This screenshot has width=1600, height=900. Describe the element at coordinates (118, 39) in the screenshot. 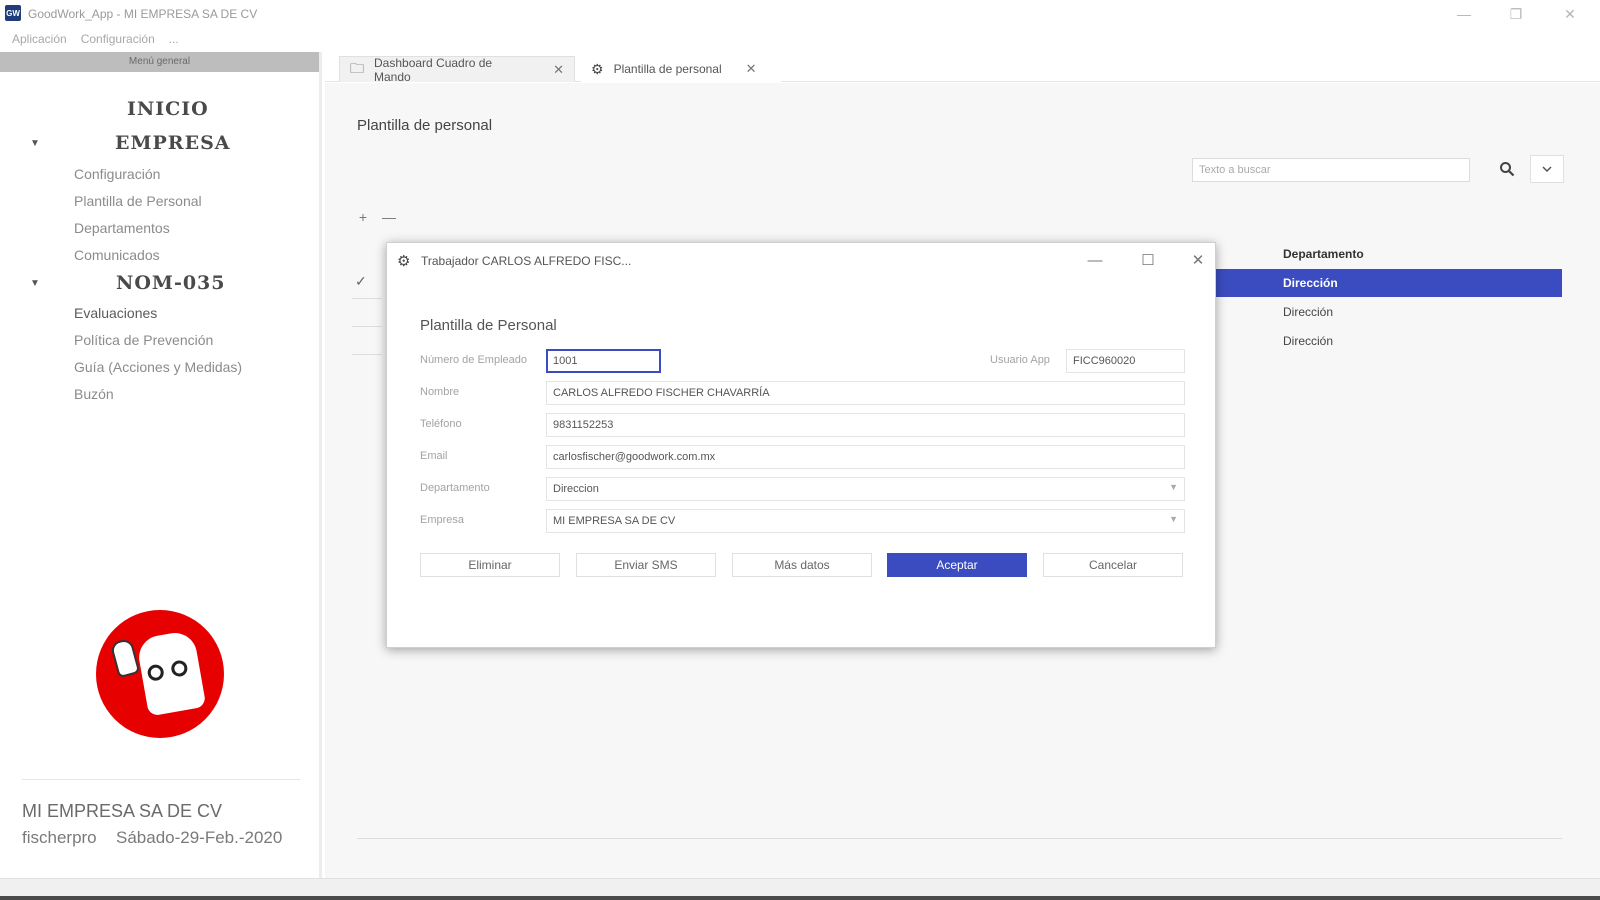

I see `menu-configuracion: Configuración` at that location.